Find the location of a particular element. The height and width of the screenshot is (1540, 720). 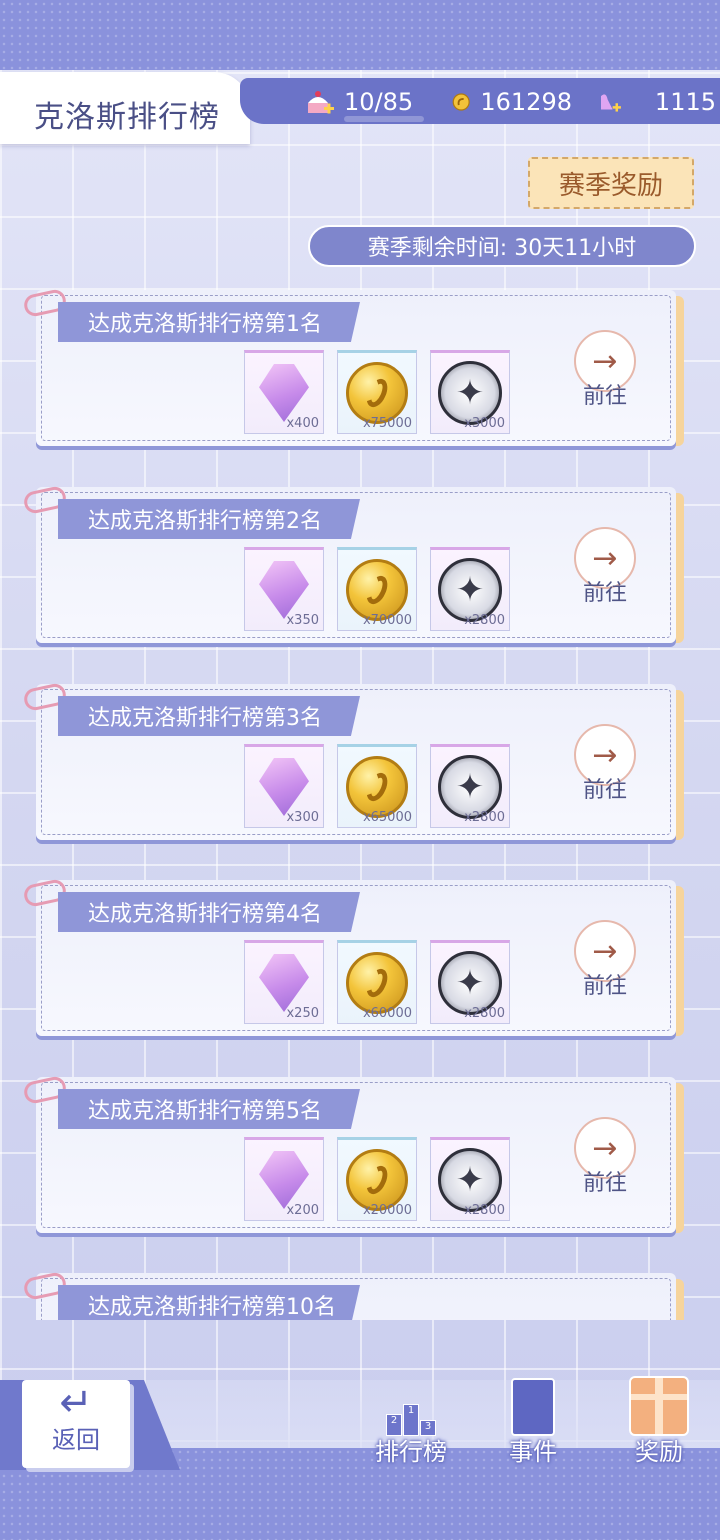

task-title: 达成克洛斯排行榜第5名 is located at coordinates (209, 1109).